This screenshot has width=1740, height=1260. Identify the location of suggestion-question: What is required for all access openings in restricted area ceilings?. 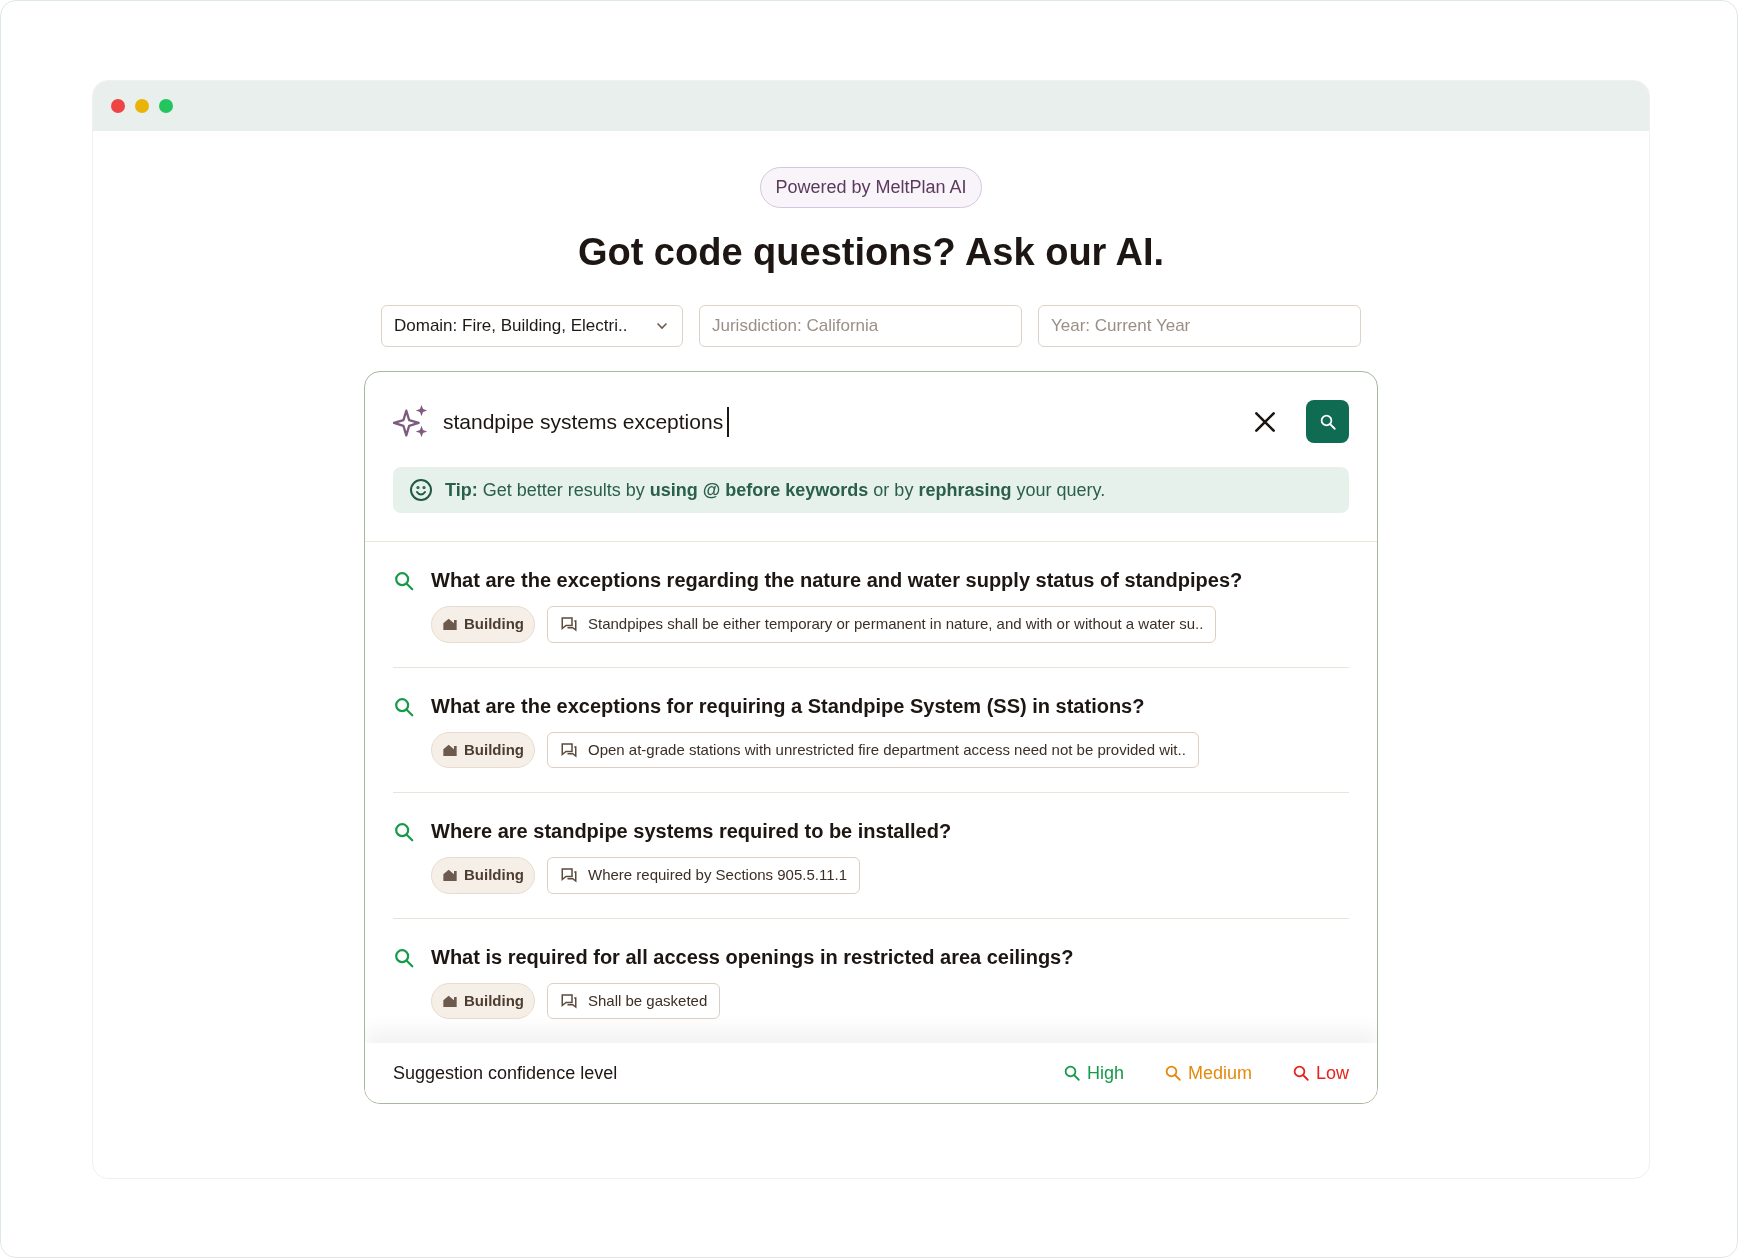
(752, 956).